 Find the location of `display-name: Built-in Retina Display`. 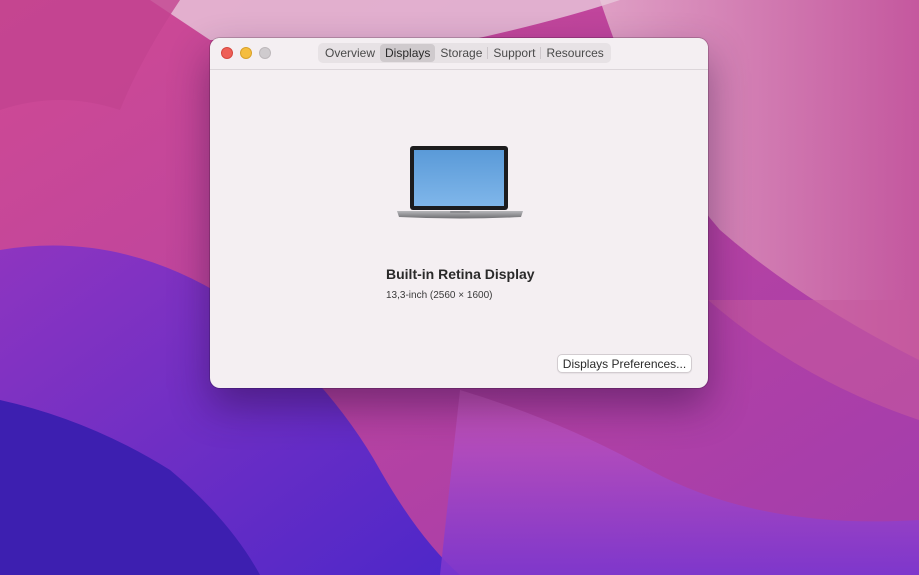

display-name: Built-in Retina Display is located at coordinates (460, 274).